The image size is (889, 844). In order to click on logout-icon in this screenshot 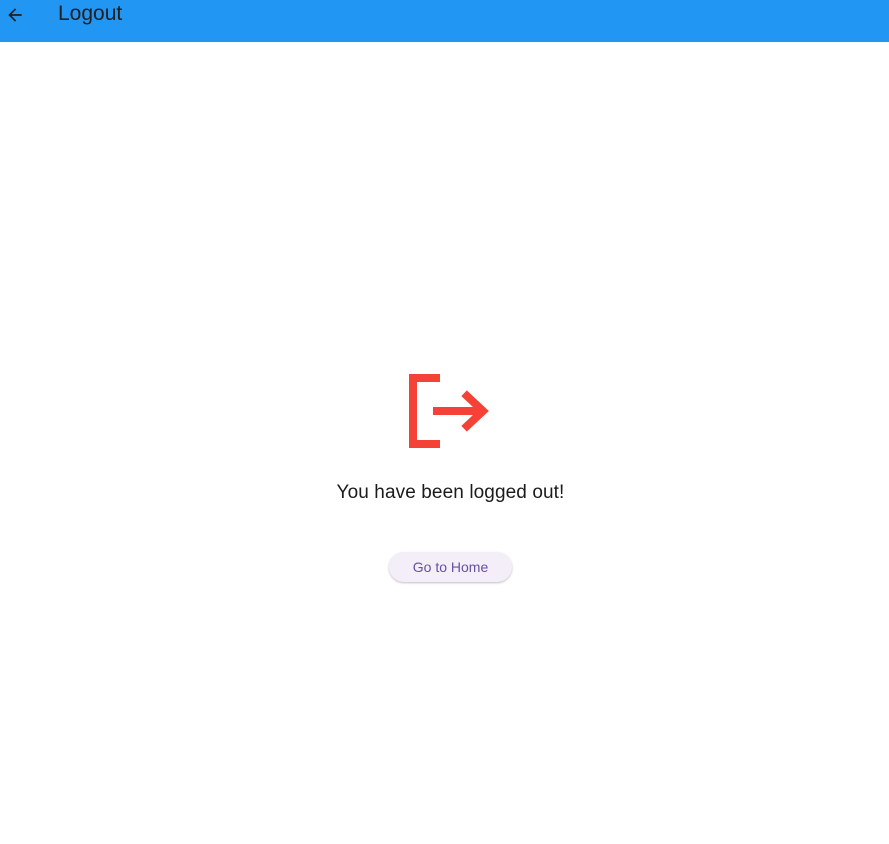, I will do `click(449, 411)`.